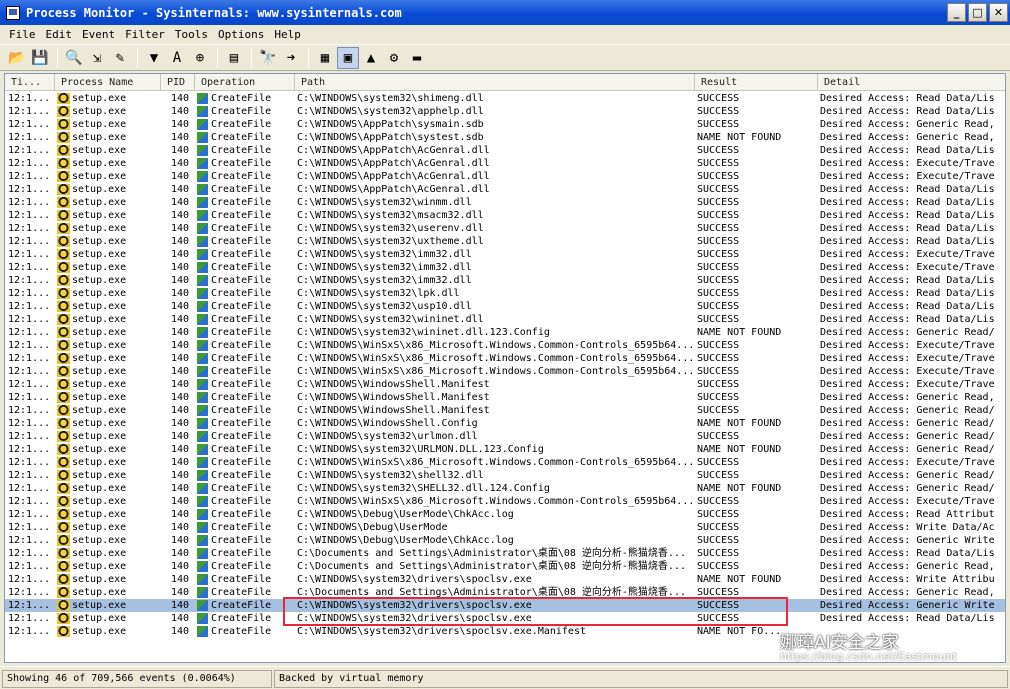  What do you see at coordinates (200, 58) in the screenshot?
I see `network-target-icon: ⊕` at bounding box center [200, 58].